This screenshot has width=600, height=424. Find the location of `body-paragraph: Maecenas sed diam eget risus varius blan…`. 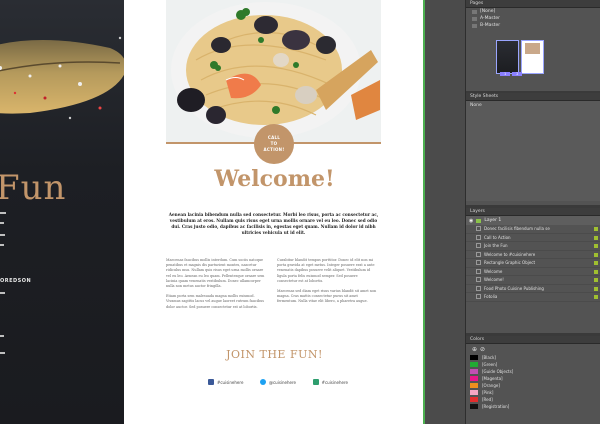

body-paragraph: Maecenas sed diam eget risus varius blan… is located at coordinates (327, 296).